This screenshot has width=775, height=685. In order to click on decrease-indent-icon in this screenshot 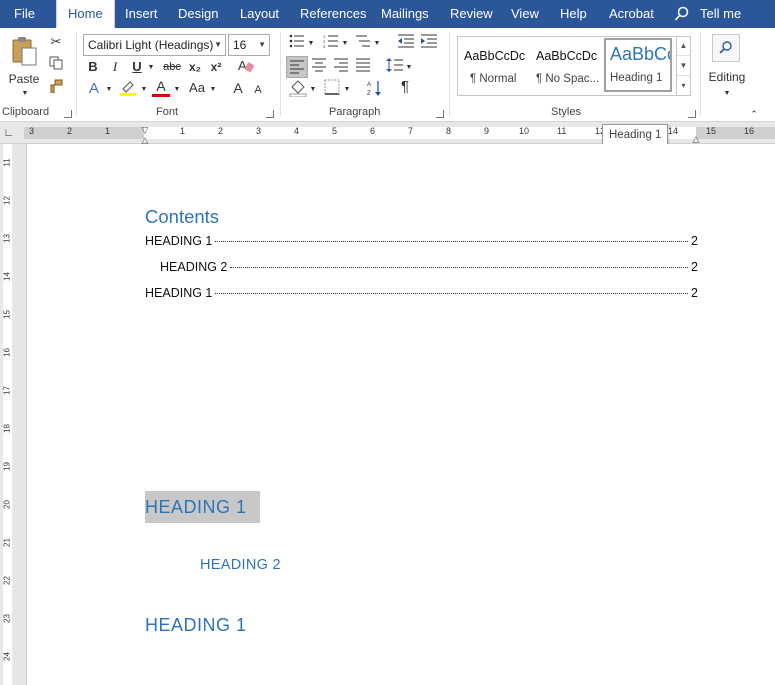, I will do `click(406, 43)`.